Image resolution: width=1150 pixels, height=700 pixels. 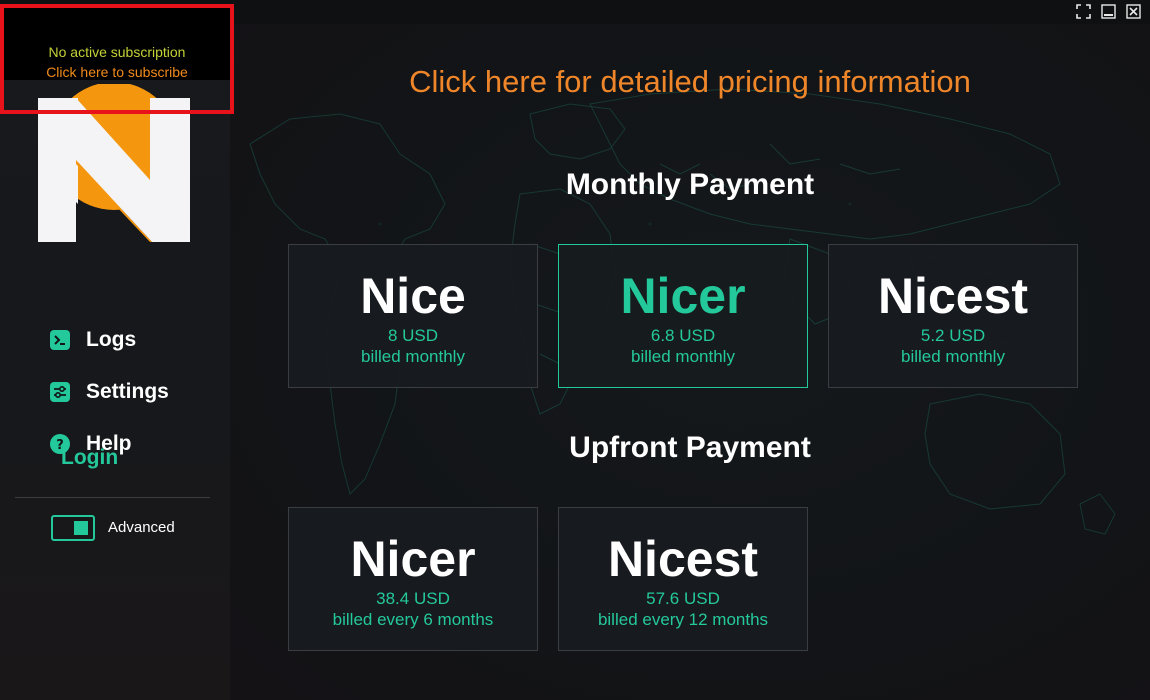 I want to click on sliders-icon, so click(x=60, y=392).